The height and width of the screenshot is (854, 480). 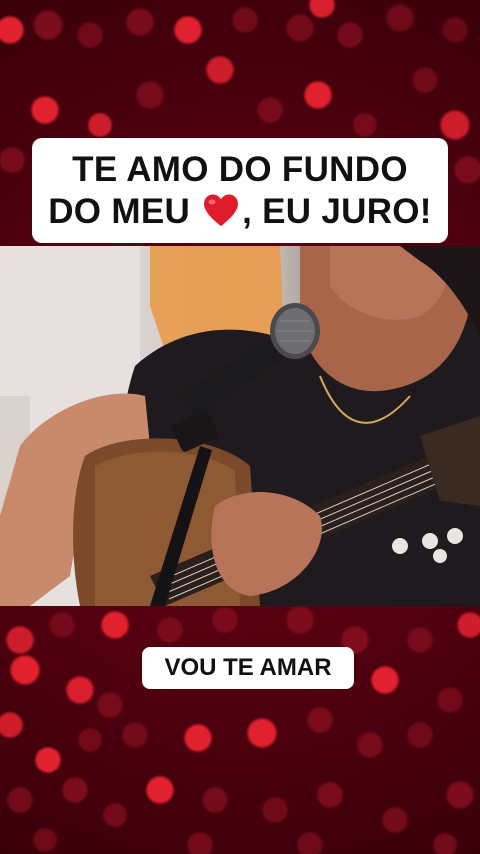 What do you see at coordinates (221, 210) in the screenshot?
I see `heart-icon` at bounding box center [221, 210].